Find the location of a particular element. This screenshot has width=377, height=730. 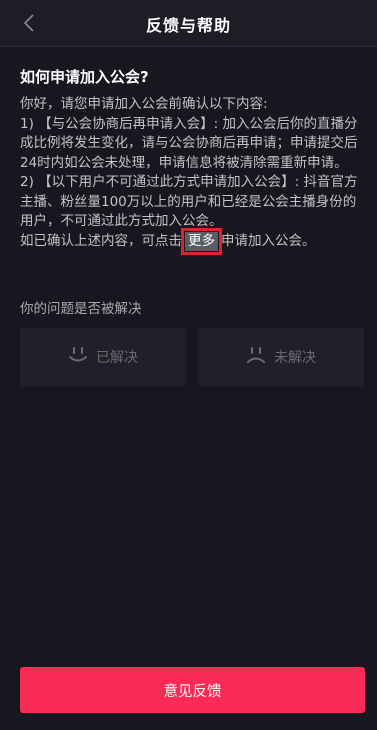

top-bar: 反馈与帮助 is located at coordinates (188, 23).